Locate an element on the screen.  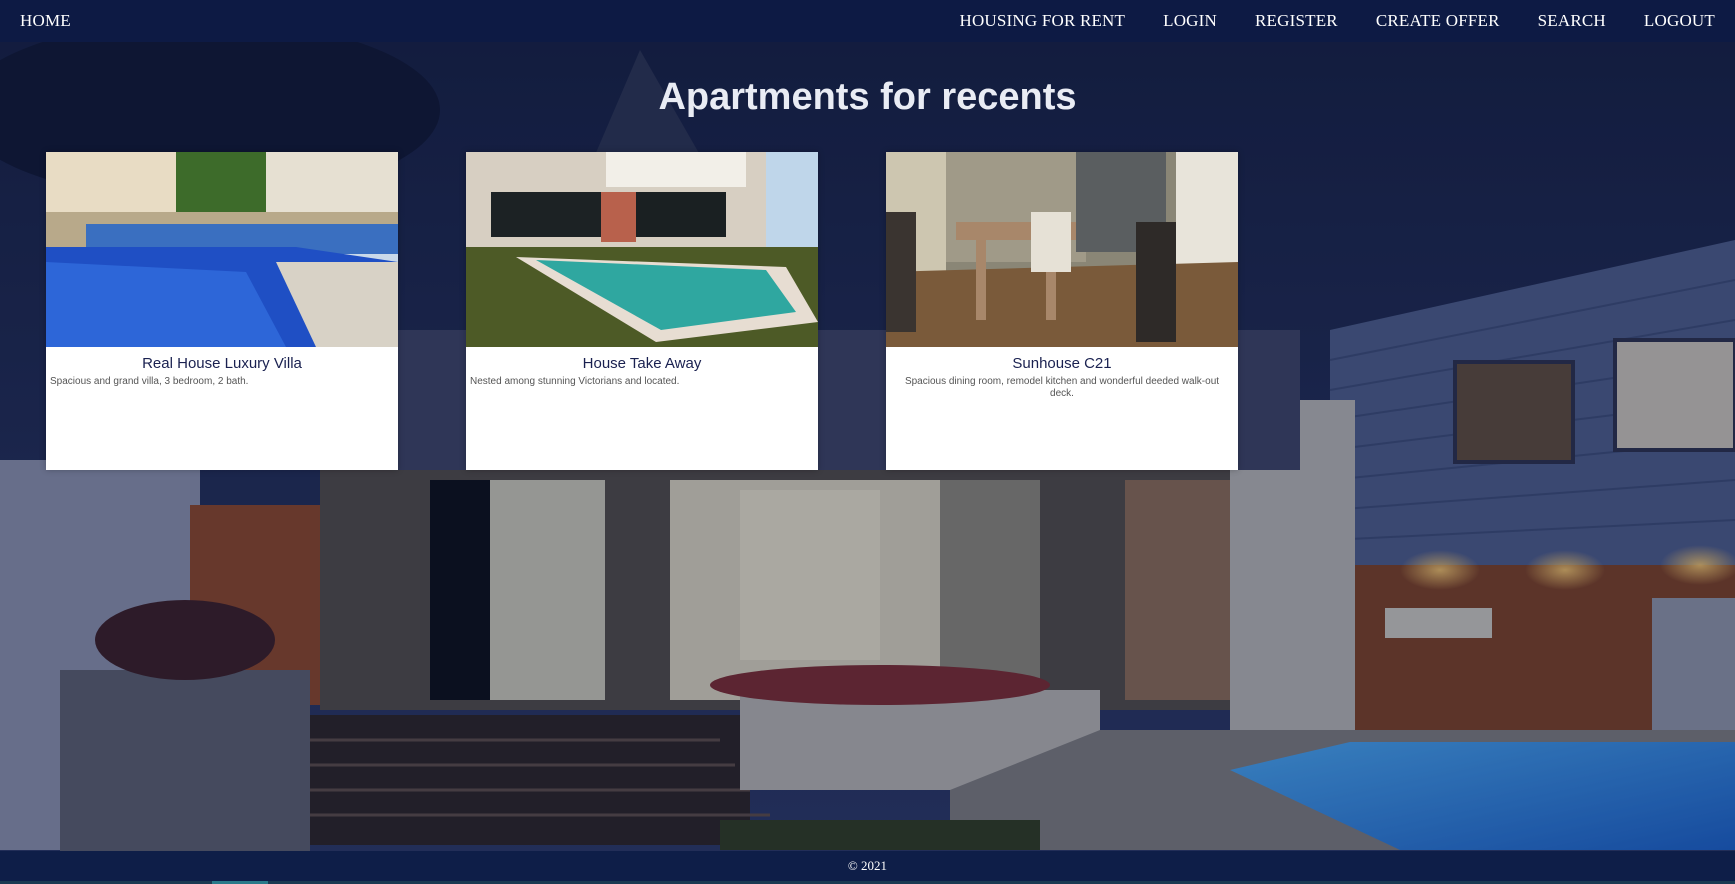
nav-home-link: HOME is located at coordinates (45, 21).